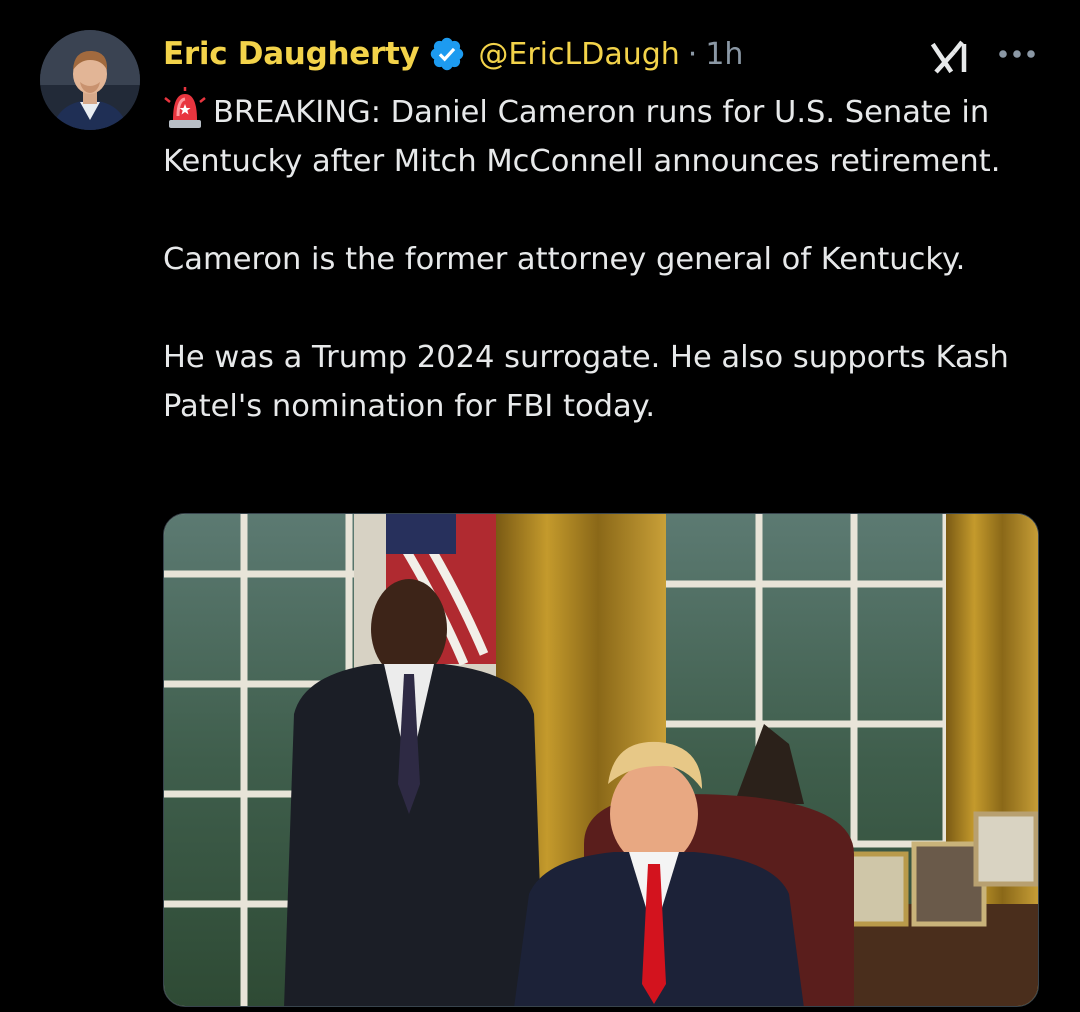 The width and height of the screenshot is (1080, 1012). I want to click on tweet-header: Eric Daugherty @EricLDaugh · 1h, so click(453, 54).